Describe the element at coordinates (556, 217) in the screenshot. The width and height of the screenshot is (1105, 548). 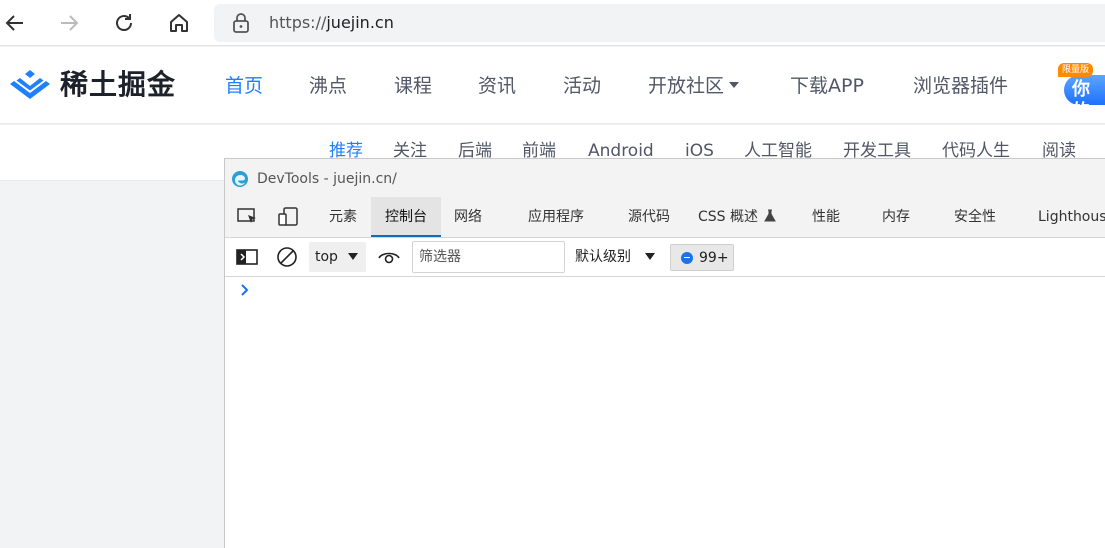
I see `tab-application: 应用程序` at that location.